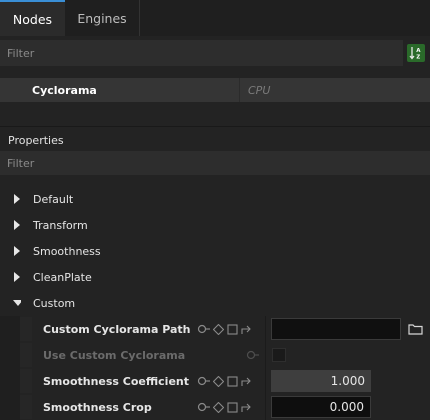 The image size is (430, 420). I want to click on svg-text: A, so click(418, 51).